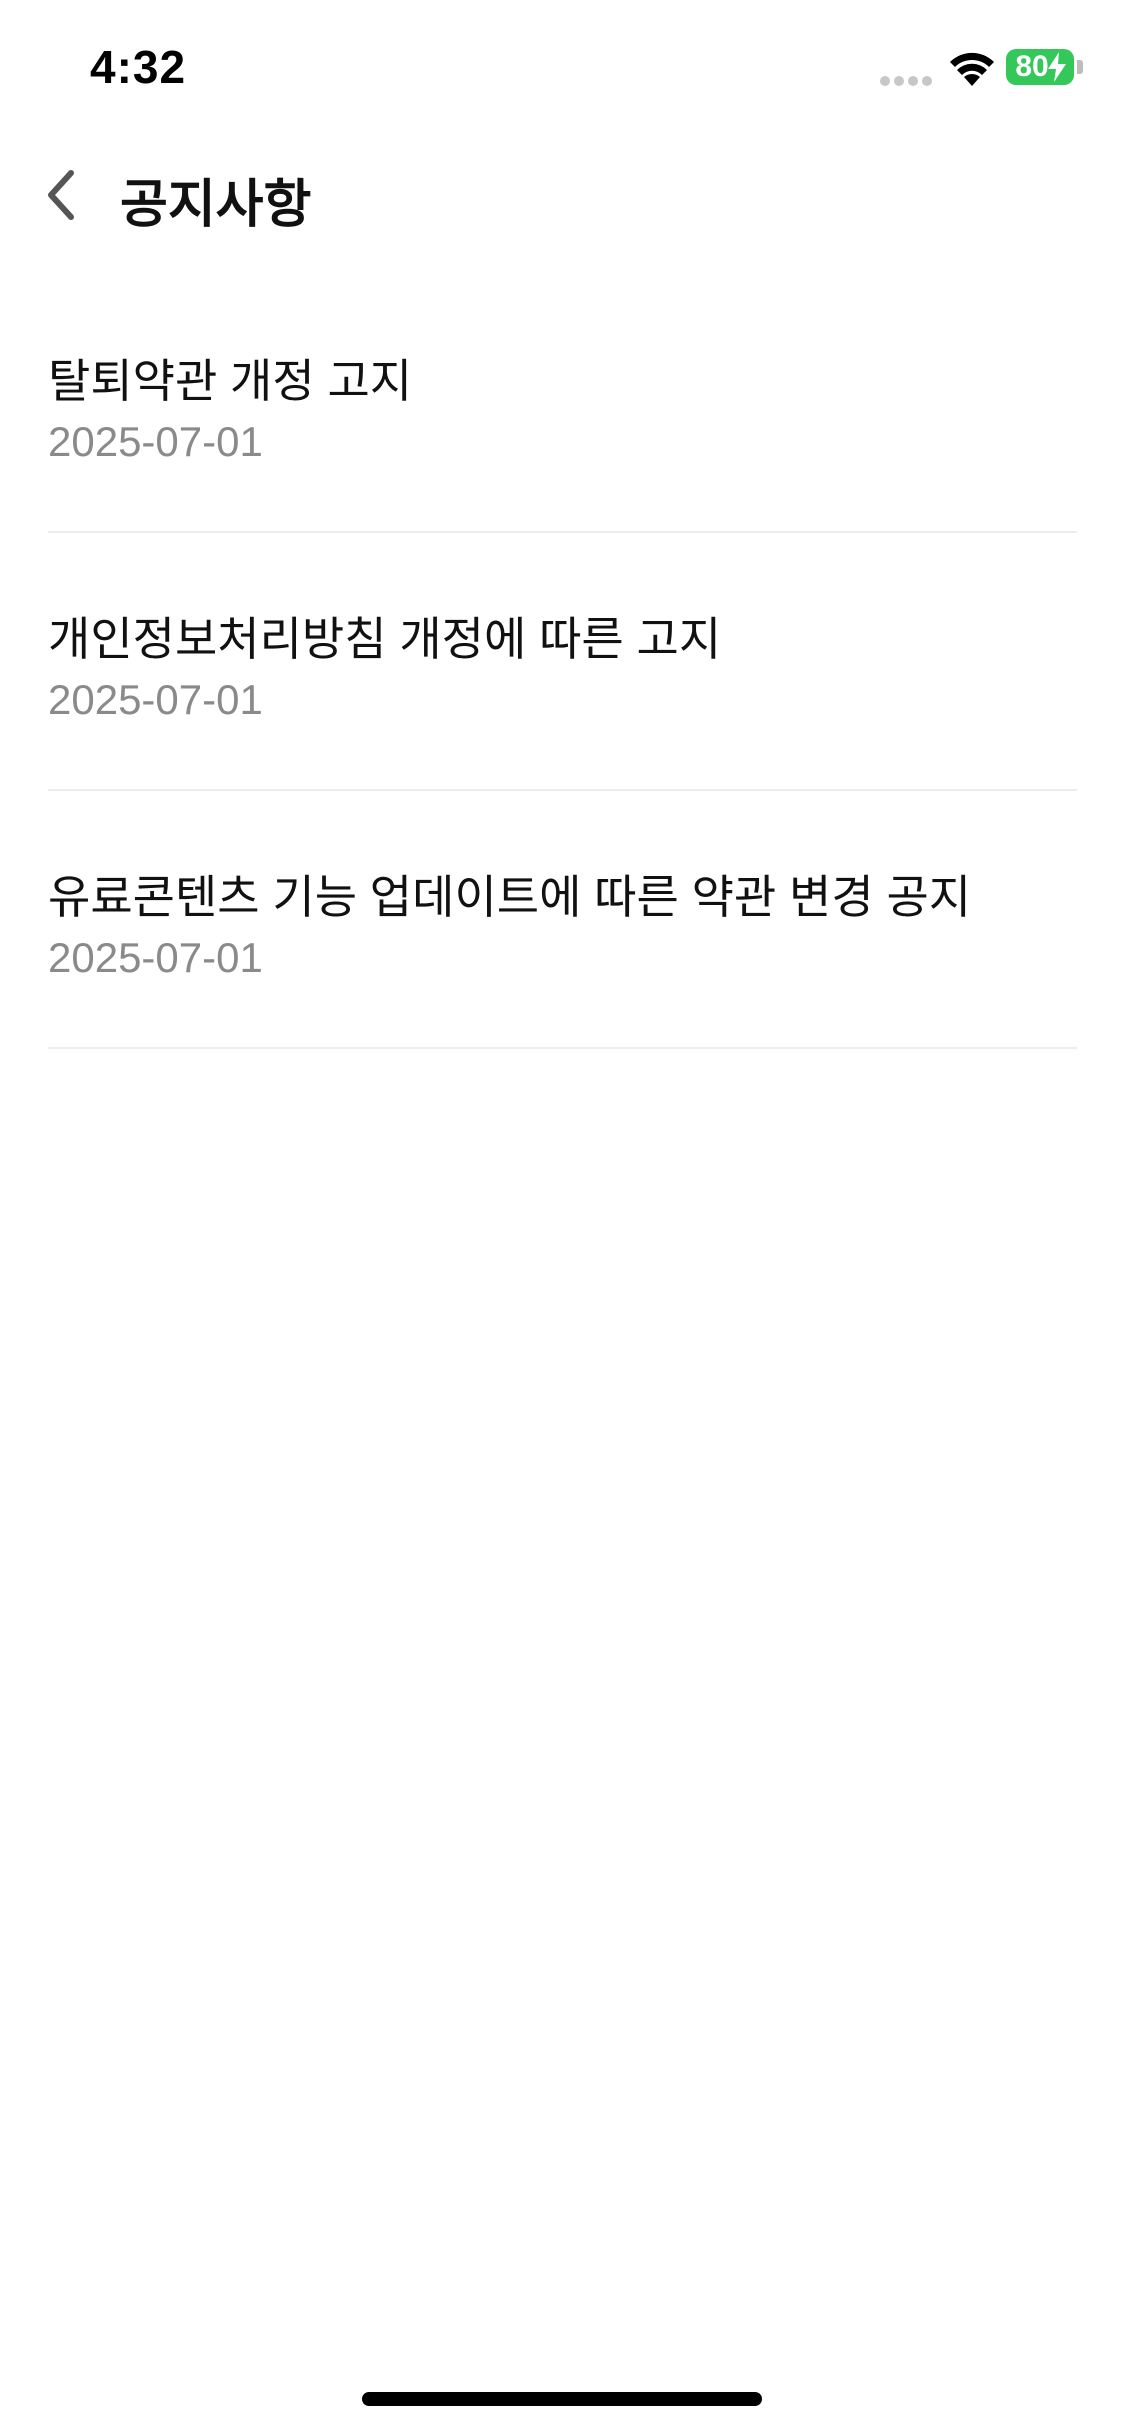 This screenshot has width=1125, height=2436. Describe the element at coordinates (1032, 66) in the screenshot. I see `battery-level: 80` at that location.